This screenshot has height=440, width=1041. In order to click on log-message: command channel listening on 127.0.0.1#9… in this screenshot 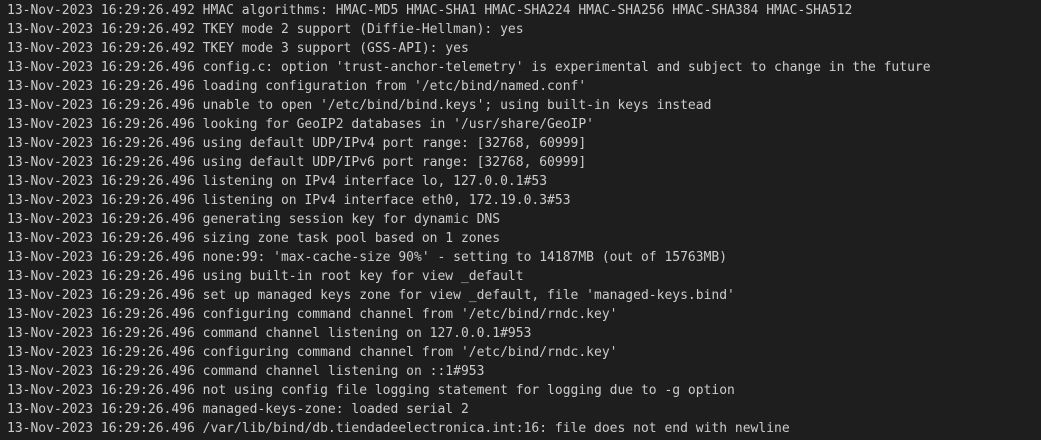, I will do `click(367, 333)`.